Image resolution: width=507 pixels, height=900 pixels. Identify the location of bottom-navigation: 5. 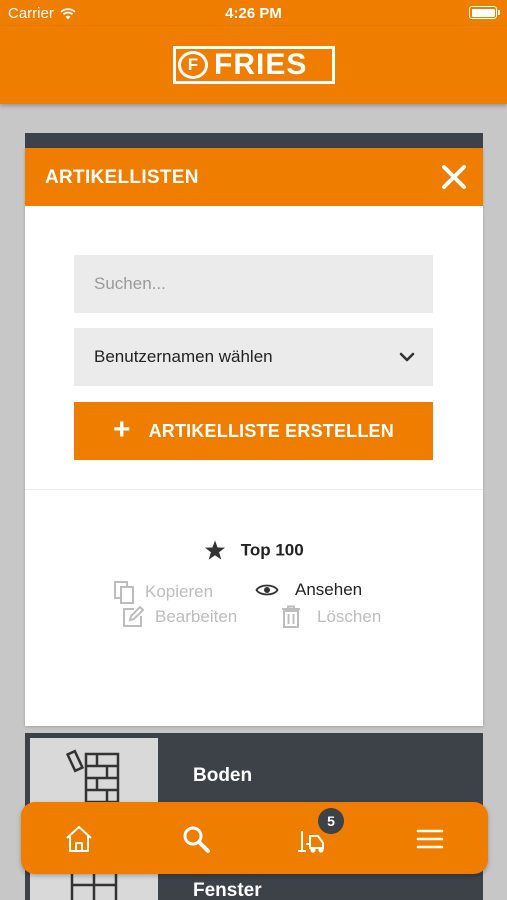
(254, 838).